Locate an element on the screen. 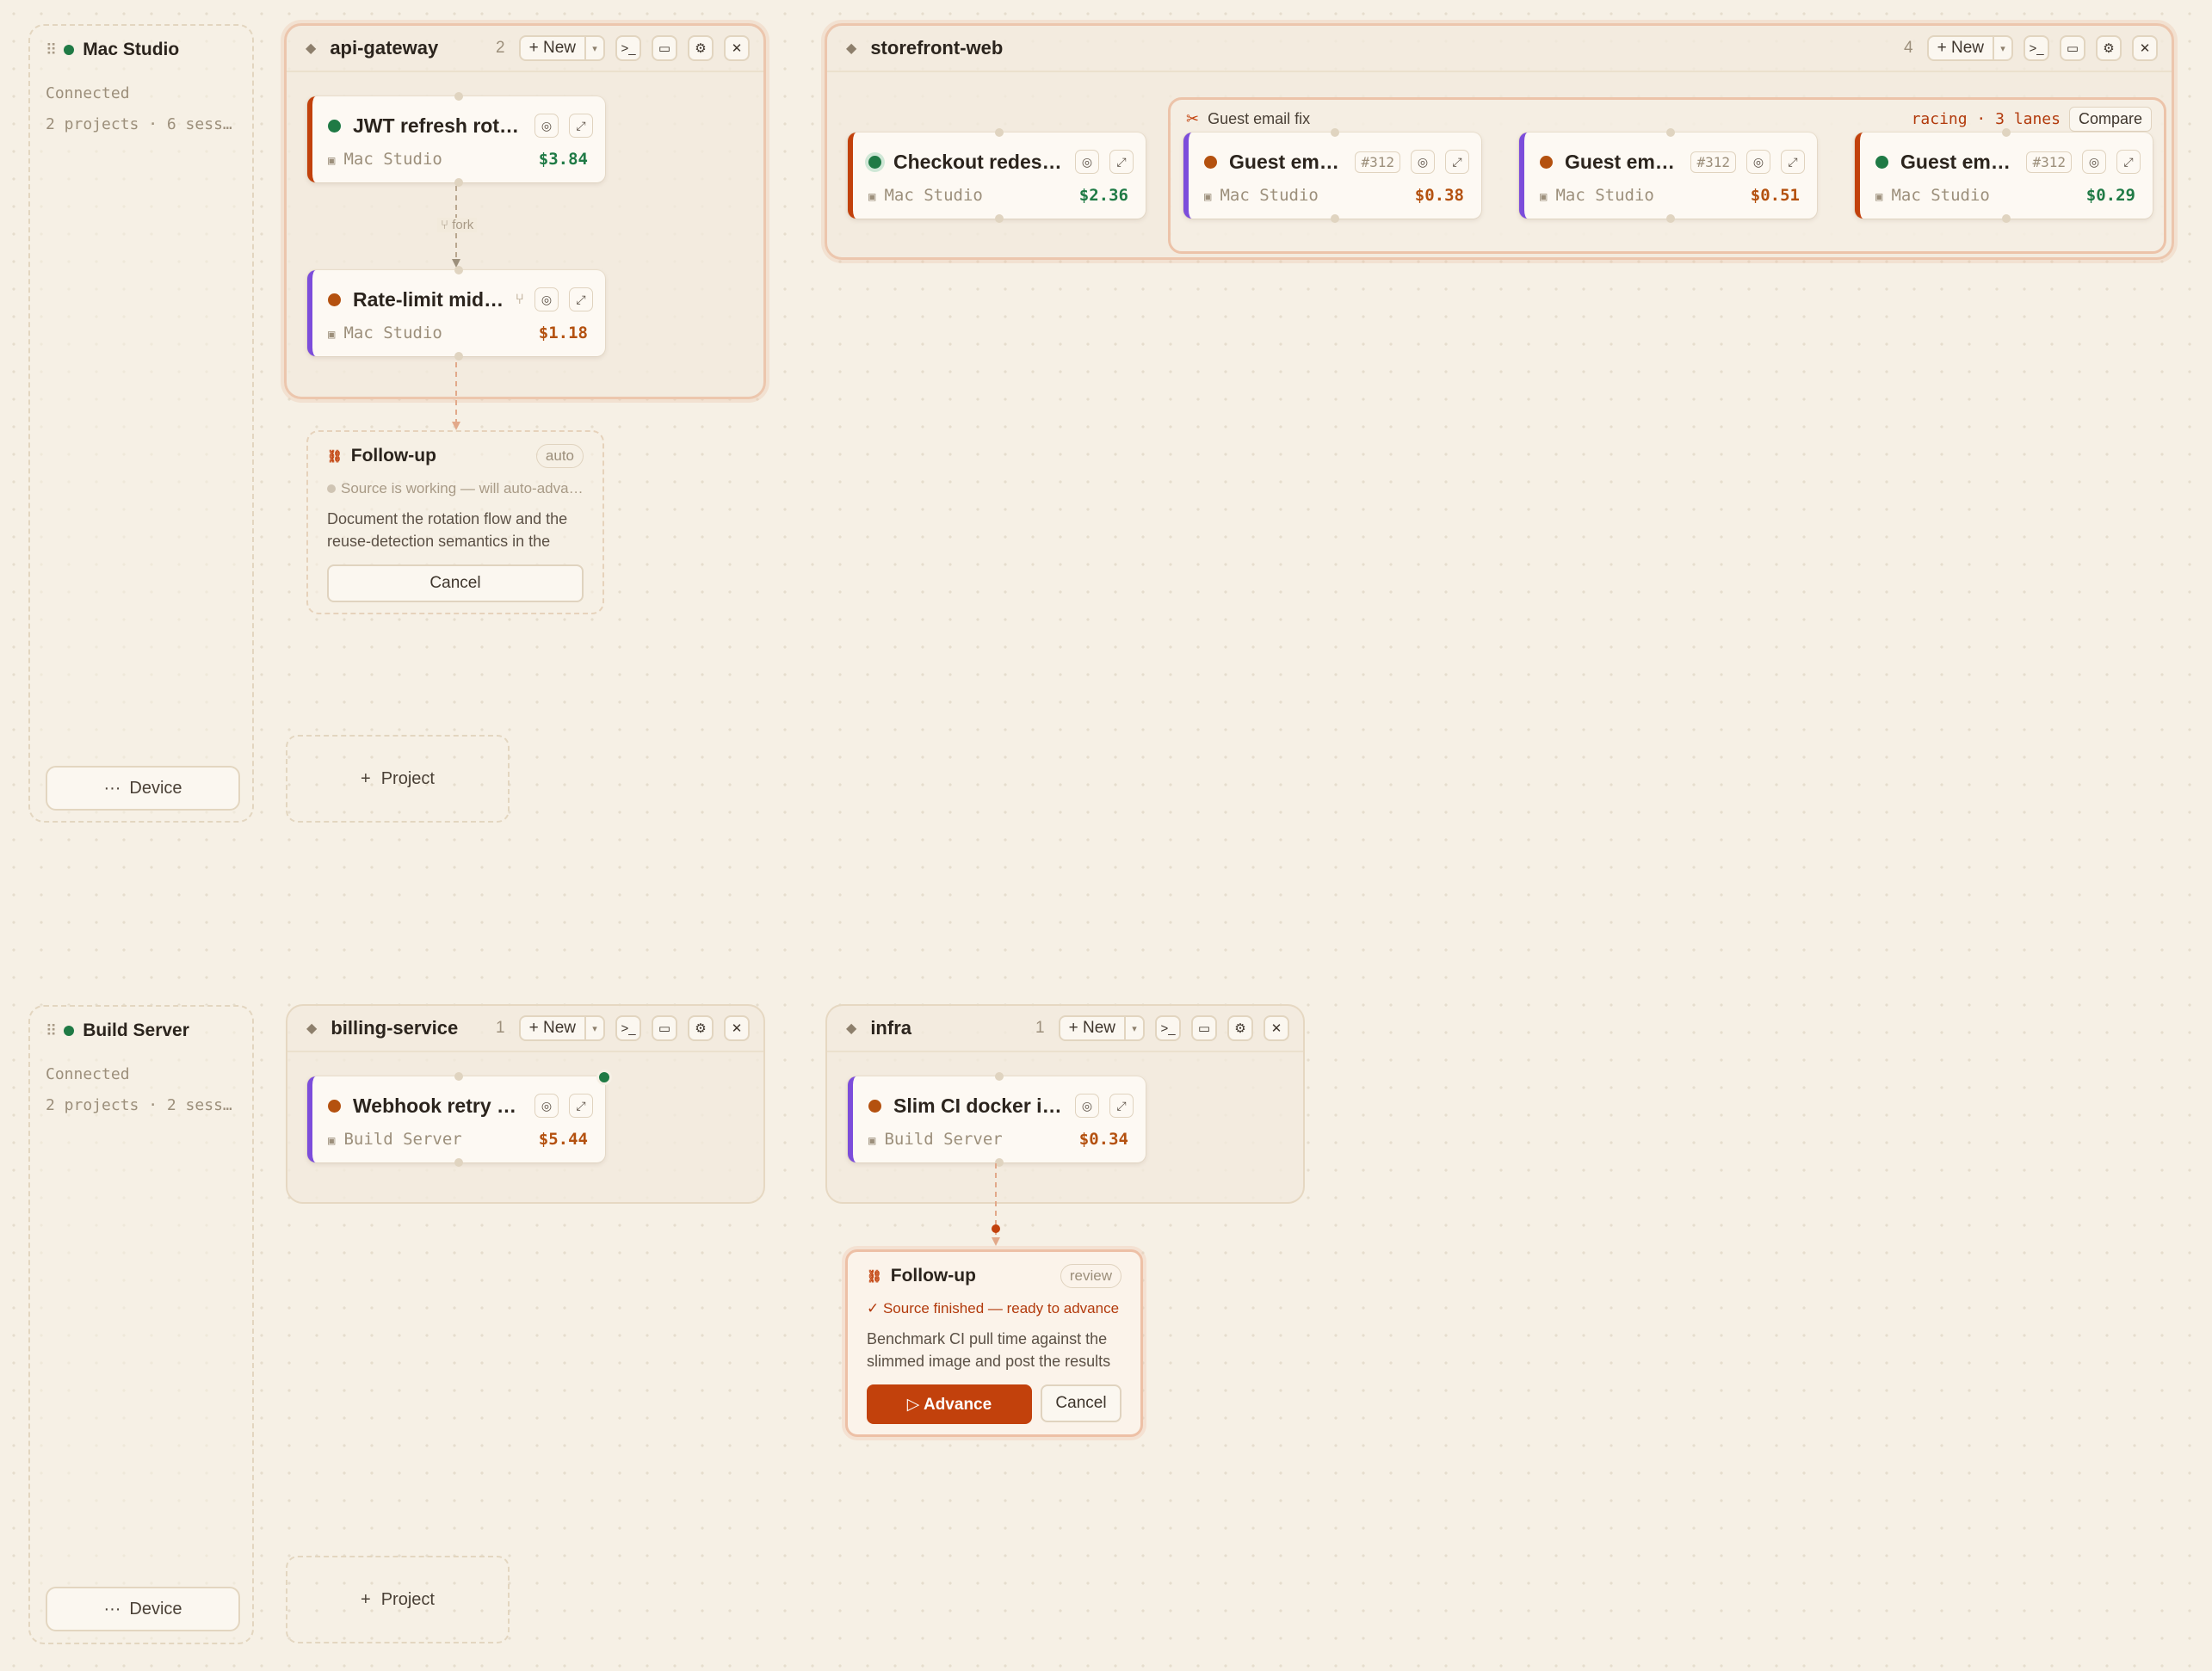 This screenshot has width=2212, height=1671. device-button-label: Device is located at coordinates (156, 1609).